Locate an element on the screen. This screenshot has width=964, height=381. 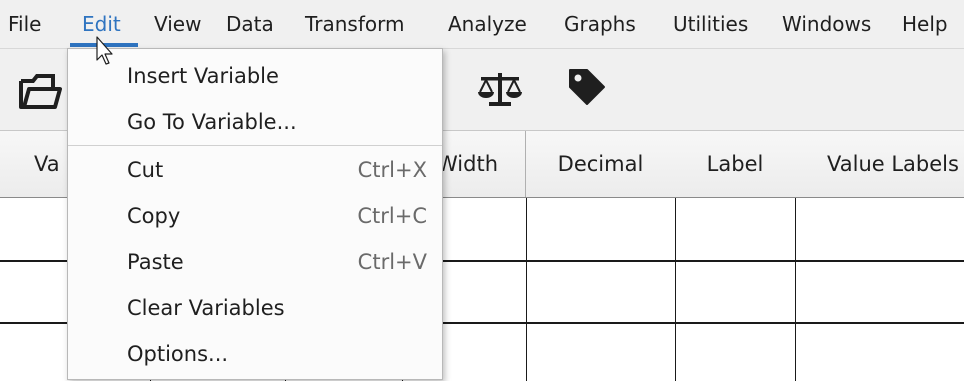
menu-item-shortcut: Ctrl+V is located at coordinates (392, 262).